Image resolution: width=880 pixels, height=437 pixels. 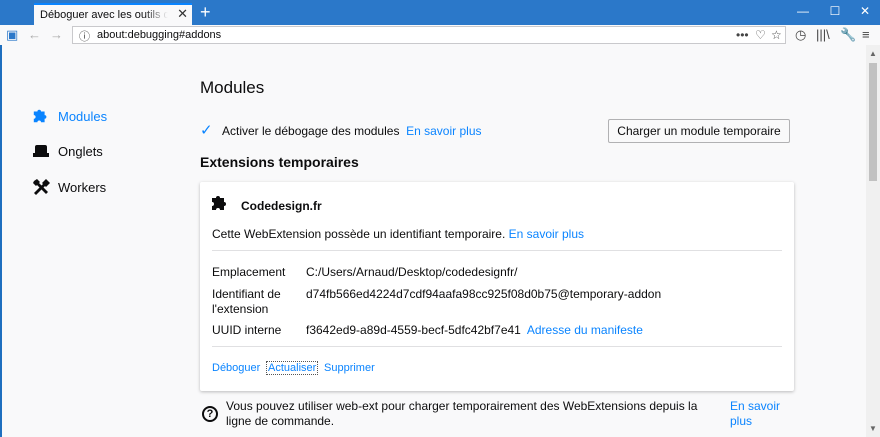 What do you see at coordinates (865, 11) in the screenshot?
I see `close-window-icon: ✕` at bounding box center [865, 11].